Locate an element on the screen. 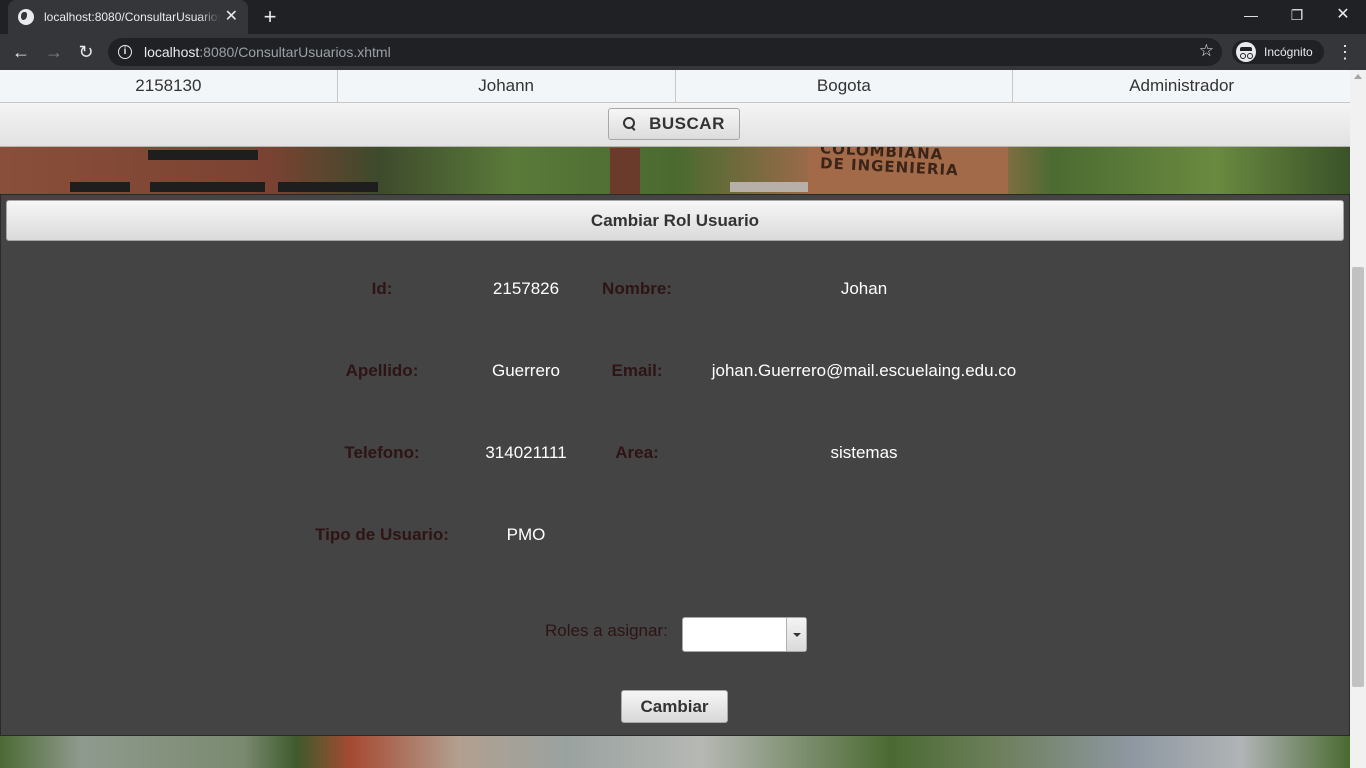  email-value: johan.Guerrero@mail.escuelaing.edu.co is located at coordinates (864, 370).